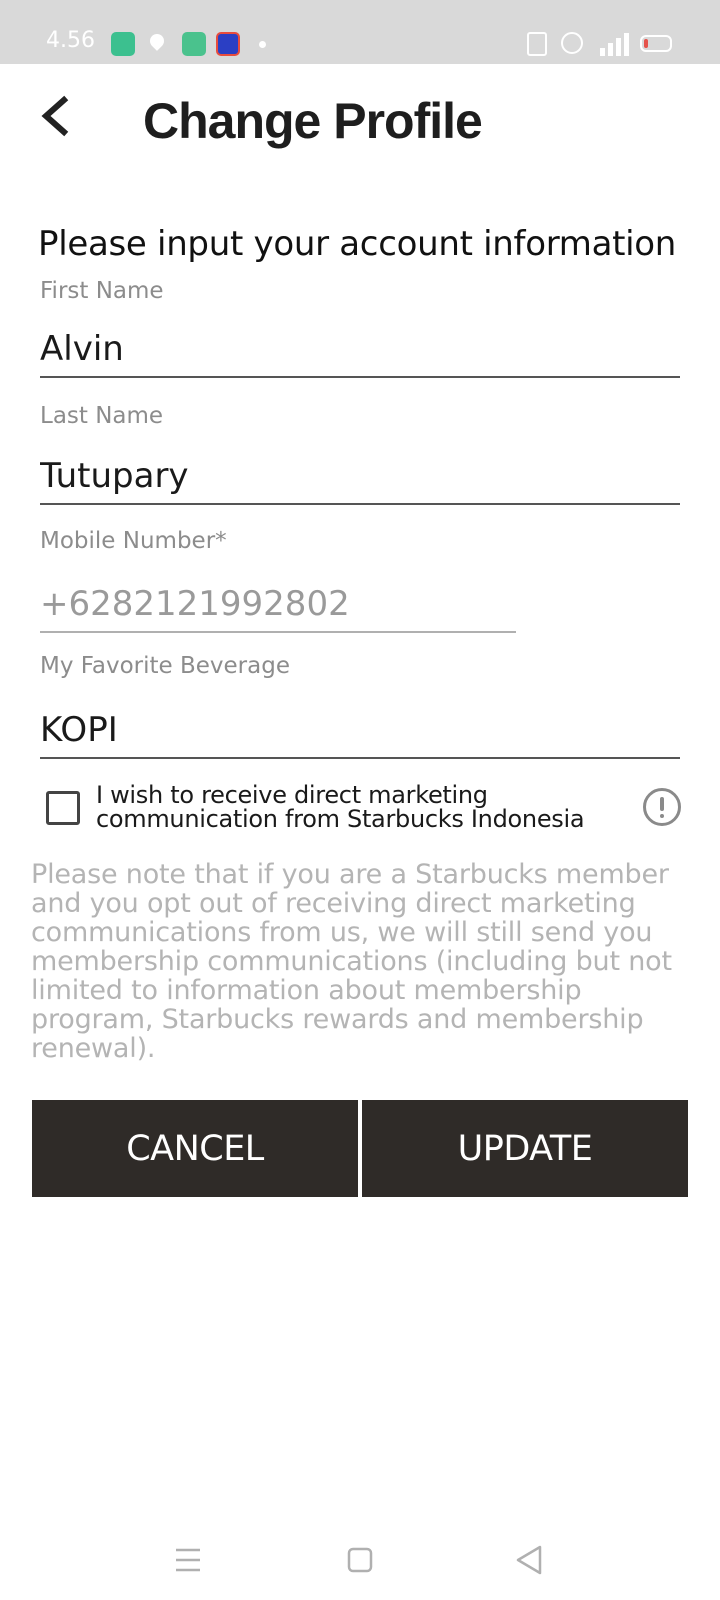 This screenshot has width=720, height=1600. Describe the element at coordinates (165, 666) in the screenshot. I see `favorite-beverage-label: My Favorite Beverage` at that location.